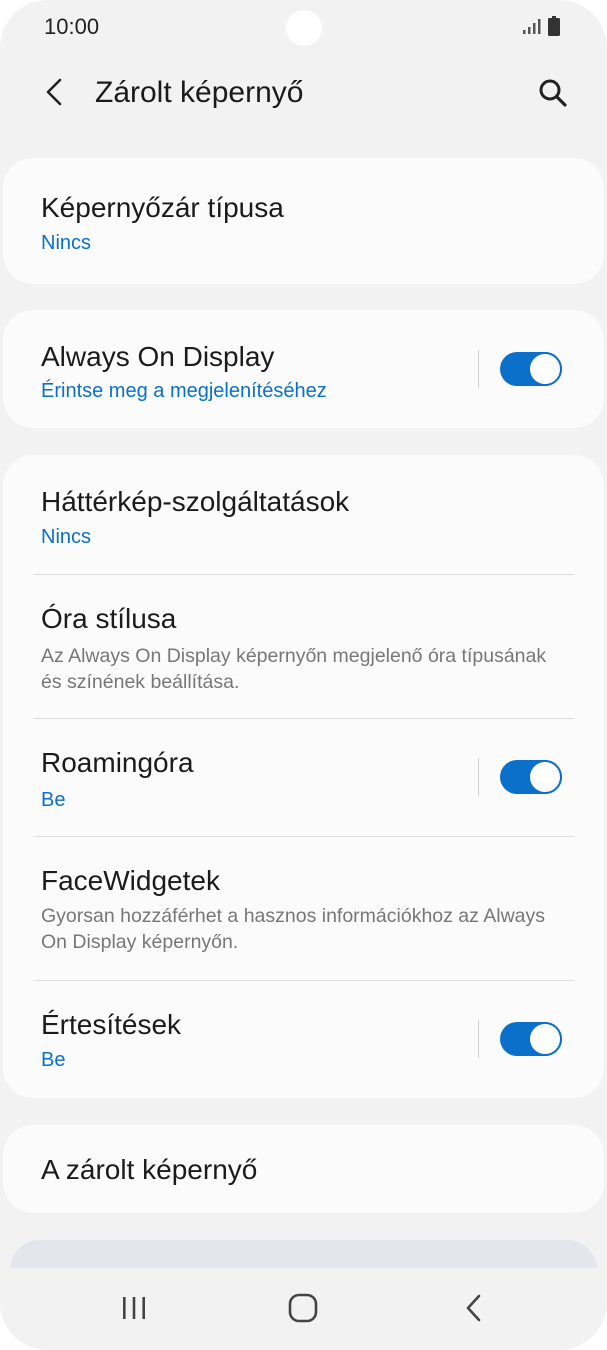  I want to click on home-button, so click(303, 1308).